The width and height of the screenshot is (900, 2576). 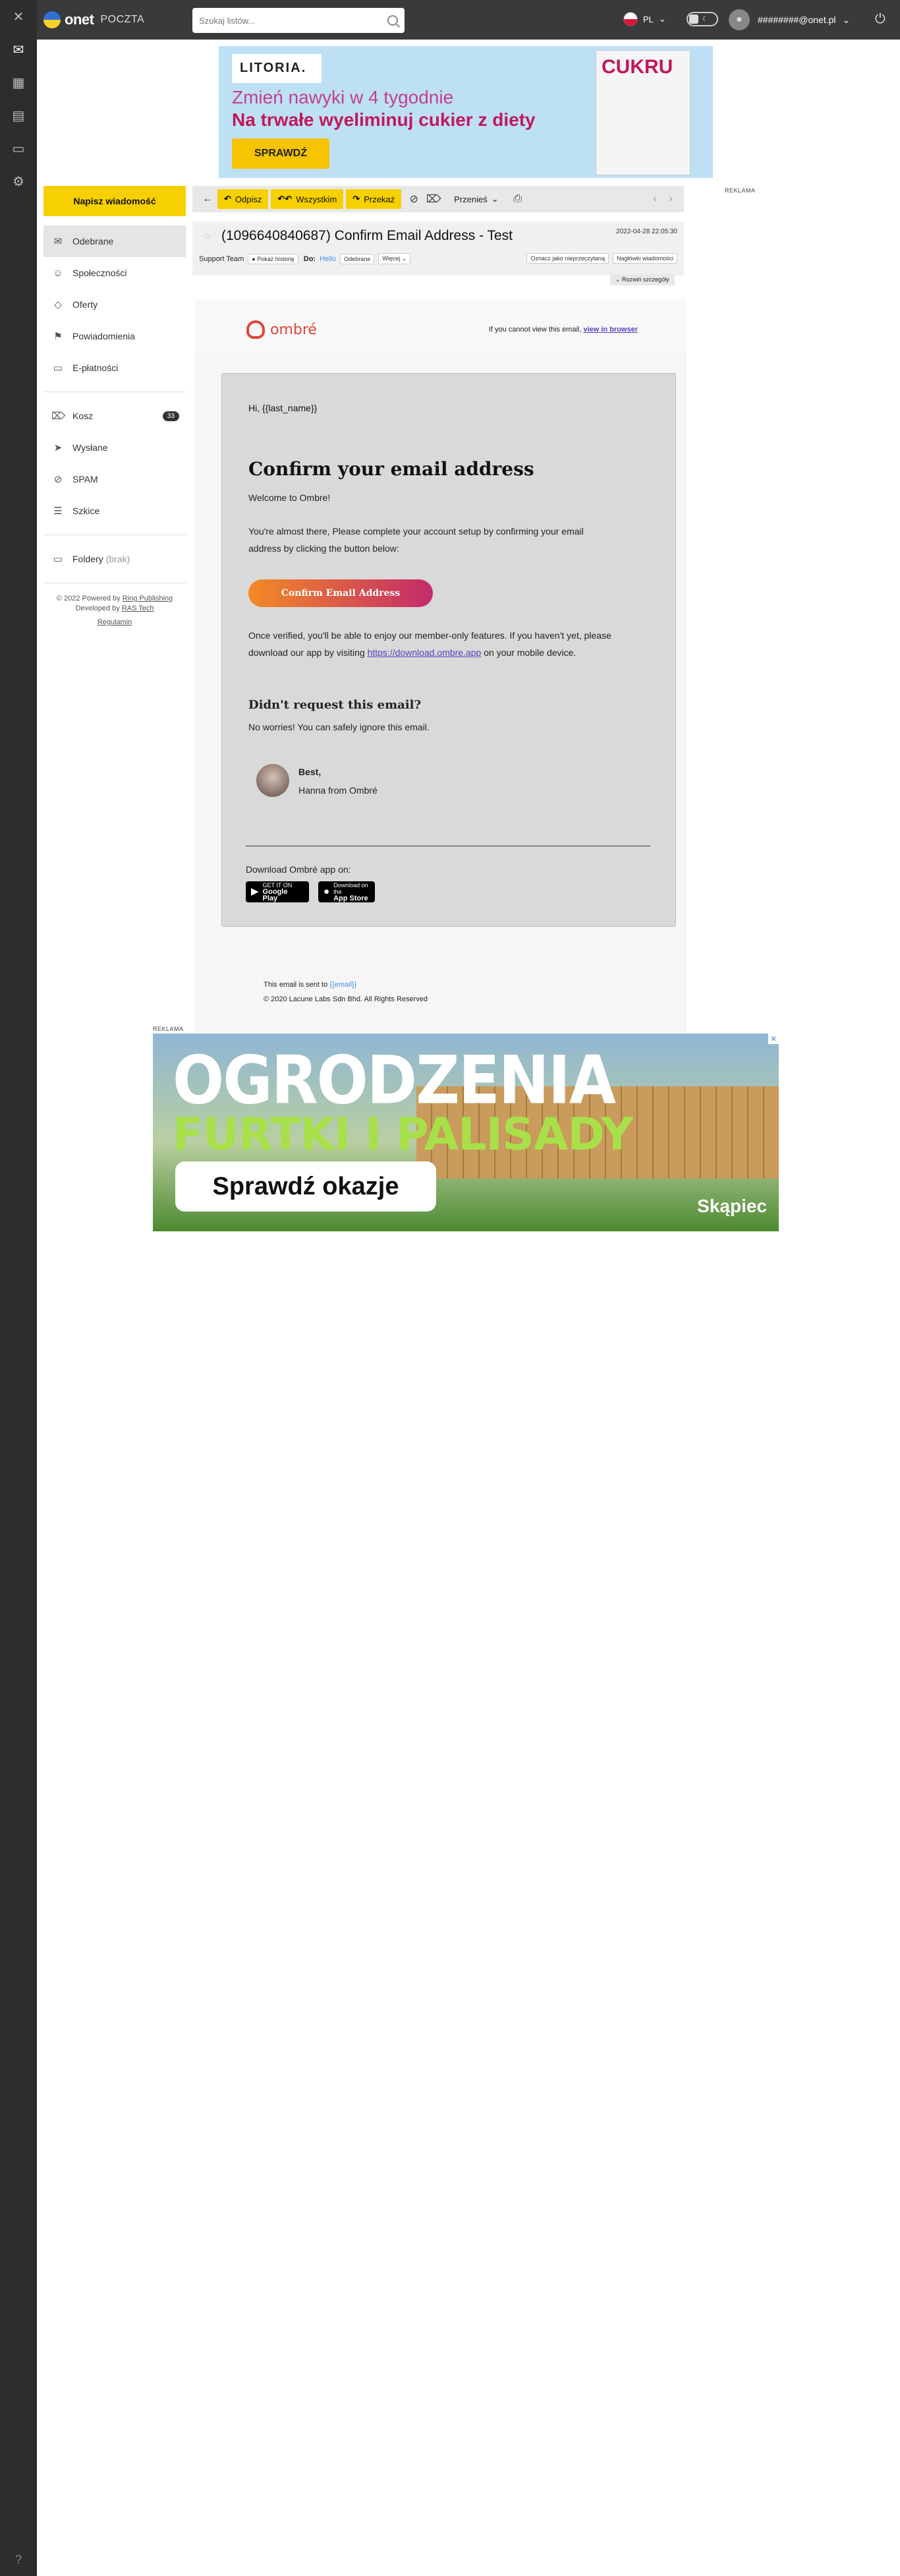 What do you see at coordinates (705, 19) in the screenshot?
I see `moon-icon: ☾` at bounding box center [705, 19].